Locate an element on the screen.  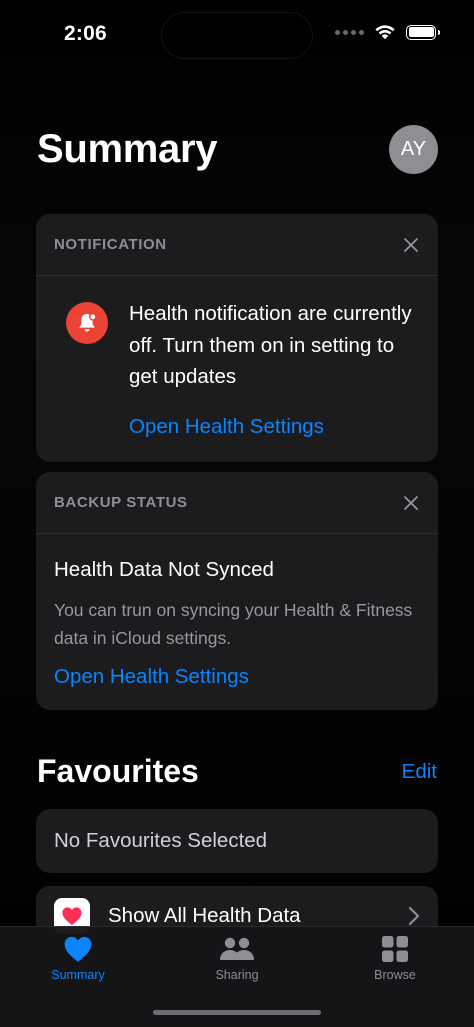
tab-browse-label: Browse is located at coordinates (395, 975).